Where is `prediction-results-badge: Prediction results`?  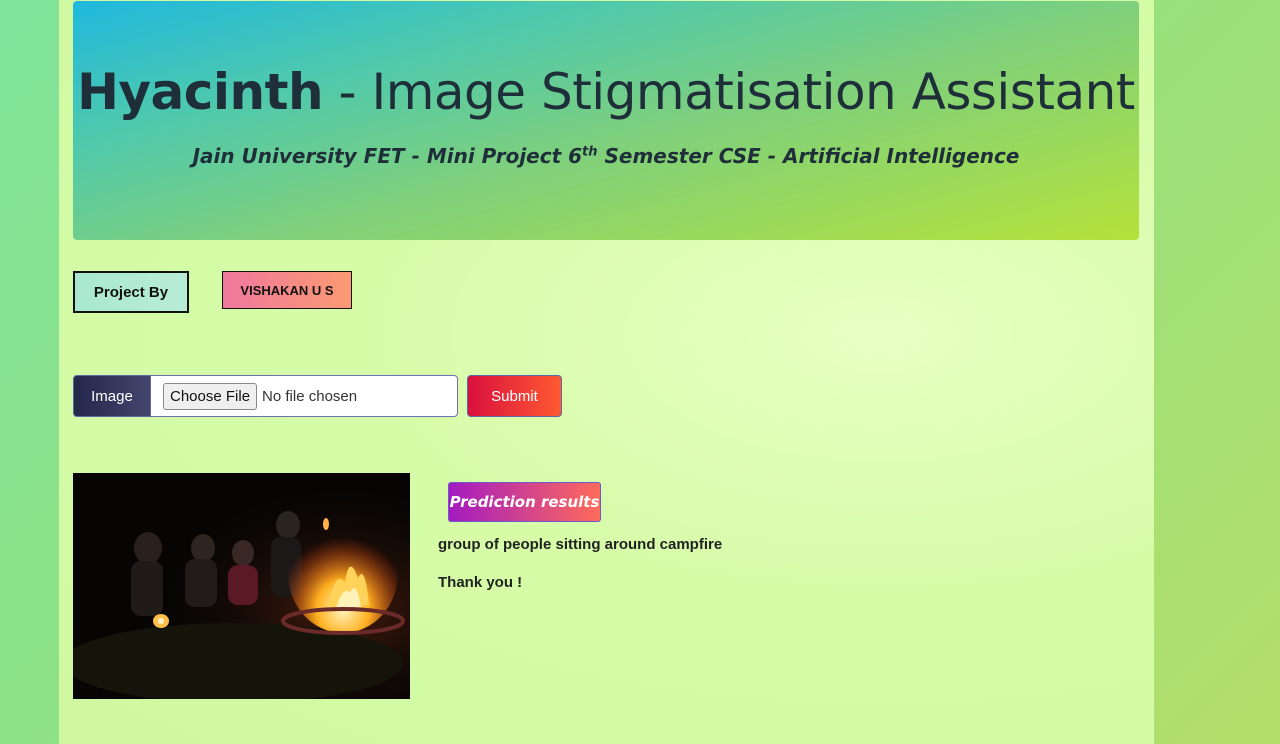 prediction-results-badge: Prediction results is located at coordinates (524, 502).